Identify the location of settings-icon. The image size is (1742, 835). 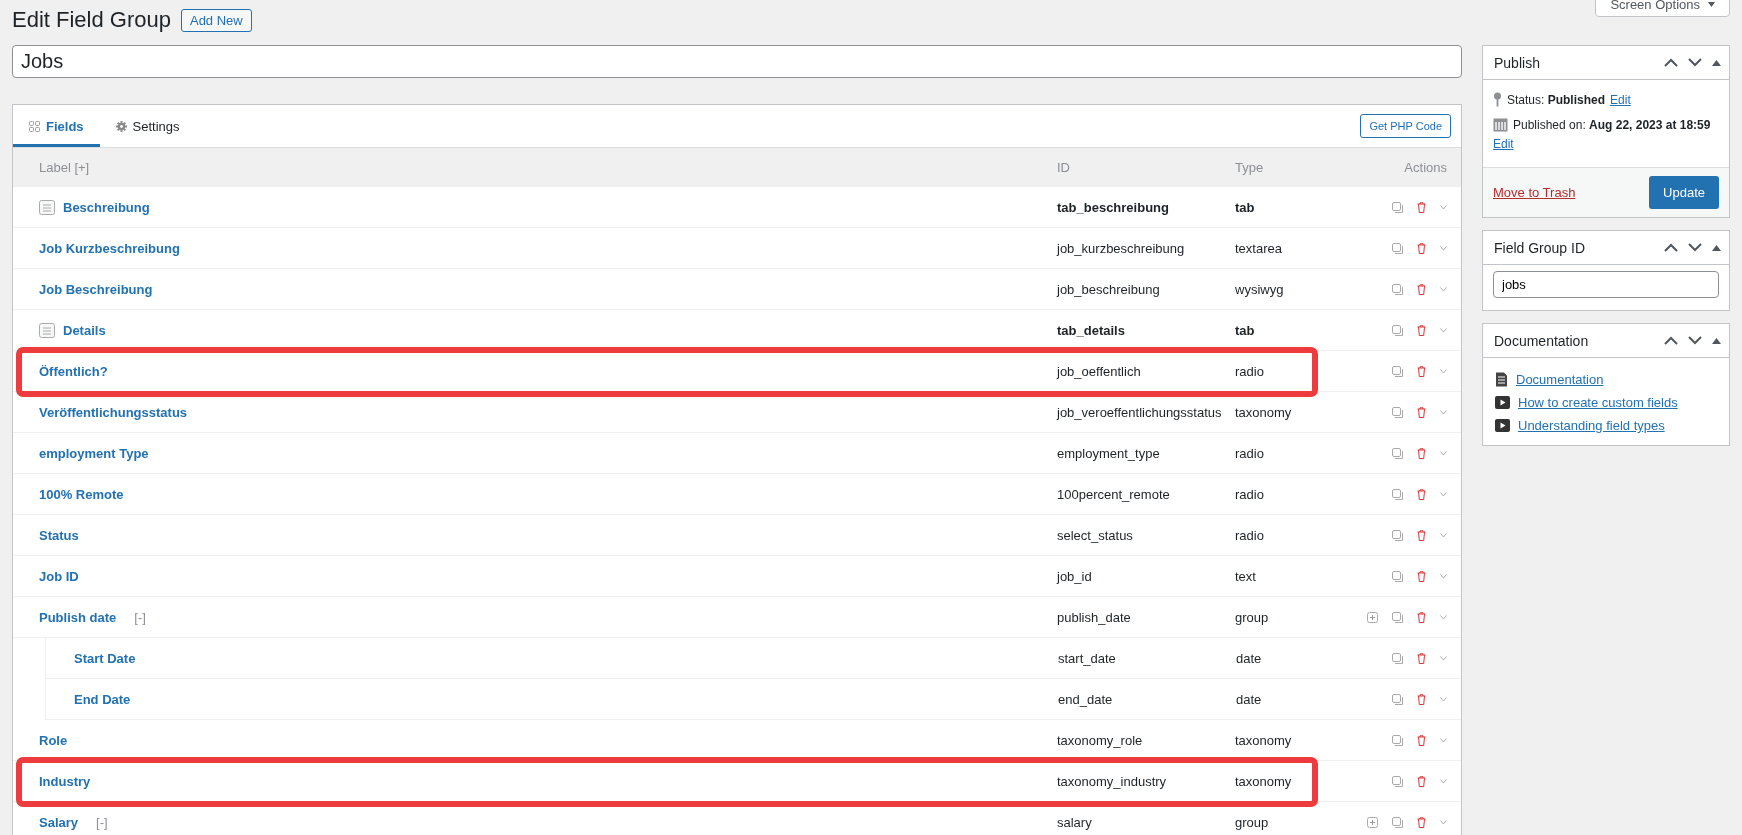
(121, 126).